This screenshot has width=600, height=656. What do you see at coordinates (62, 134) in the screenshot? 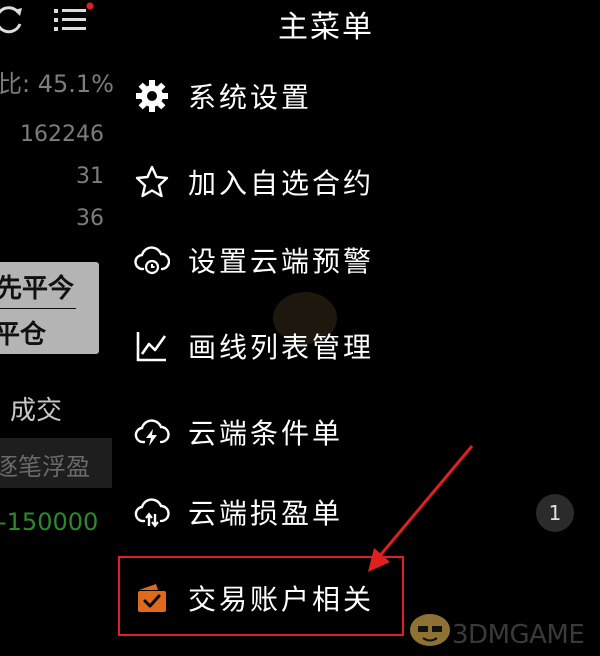
I see `stat-value-1: 162246` at bounding box center [62, 134].